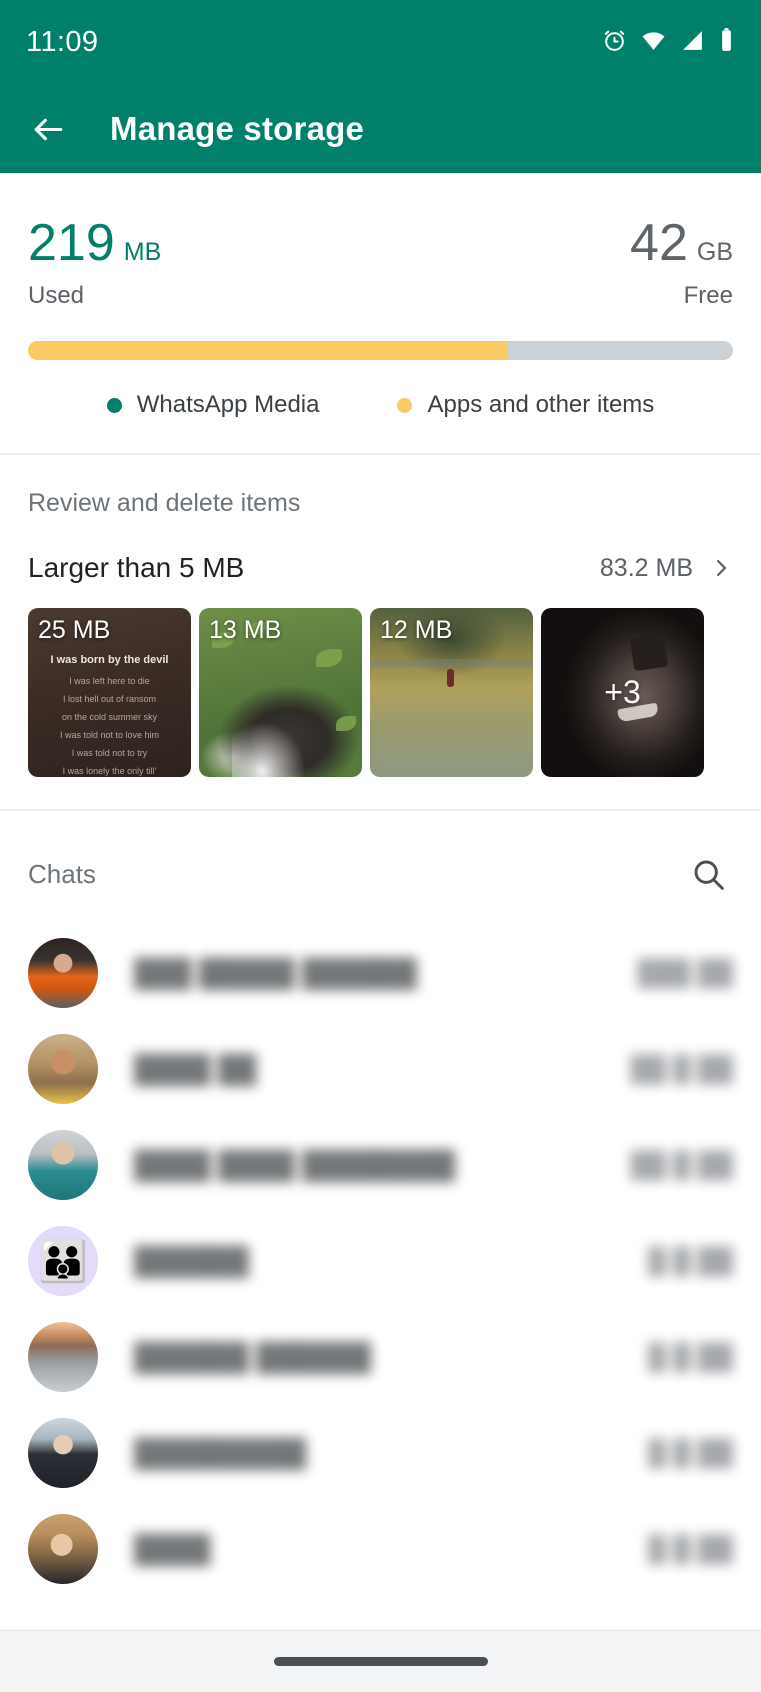  I want to click on avatar-image: 👪, so click(63, 1261).